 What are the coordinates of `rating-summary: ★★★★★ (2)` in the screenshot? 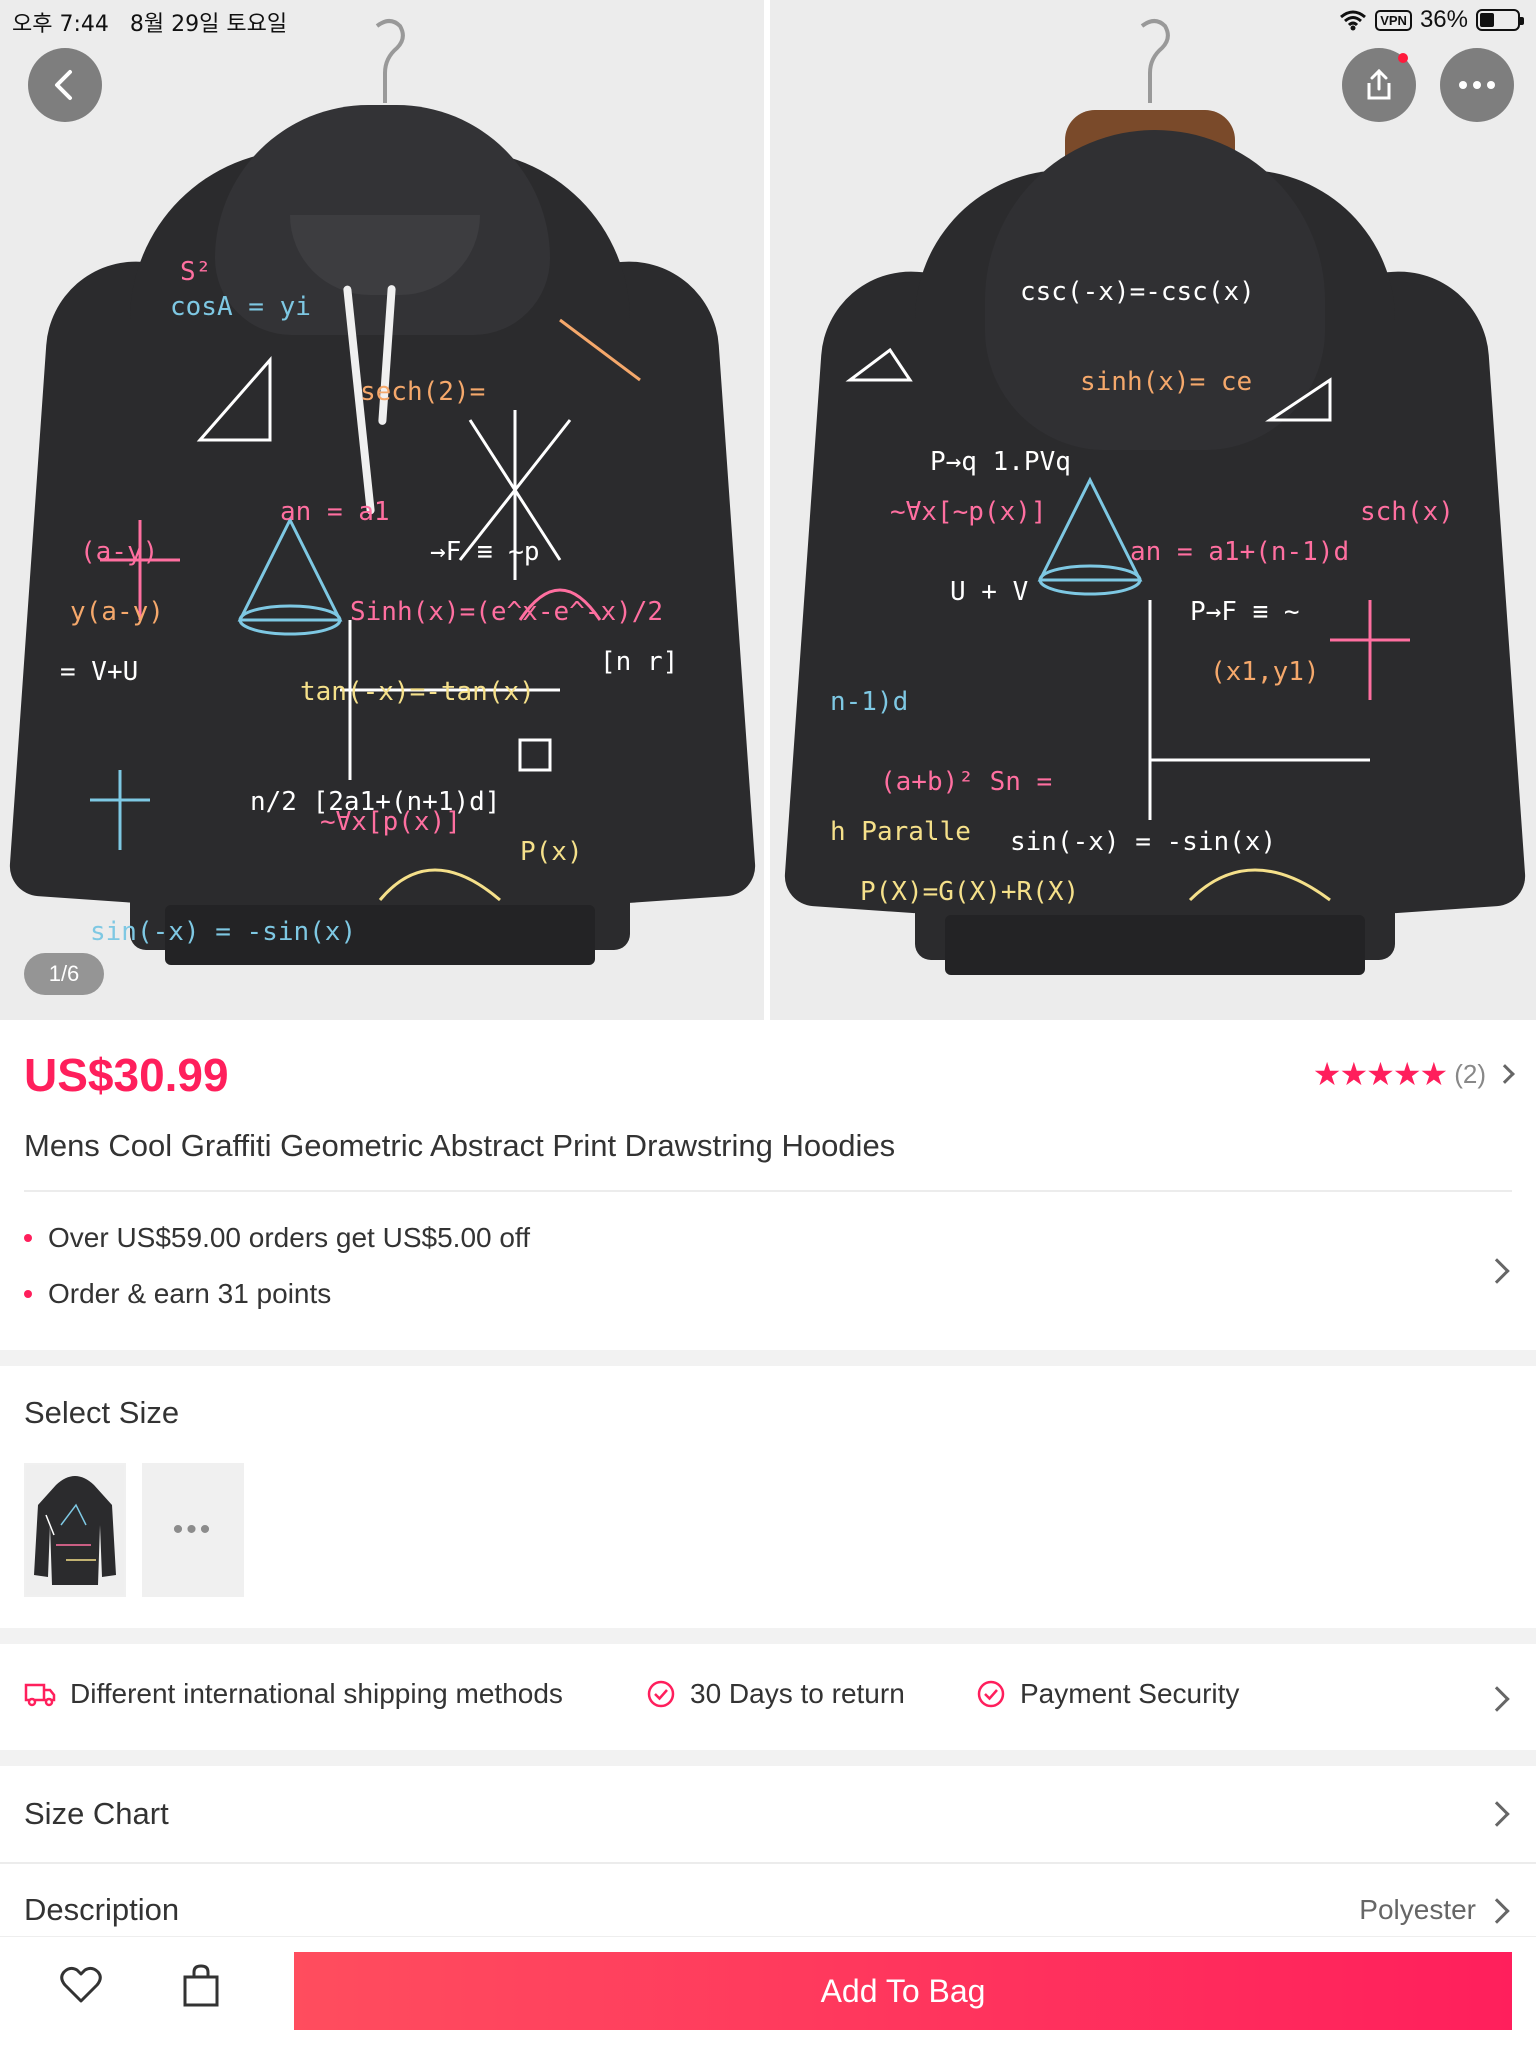 It's located at (1413, 1074).